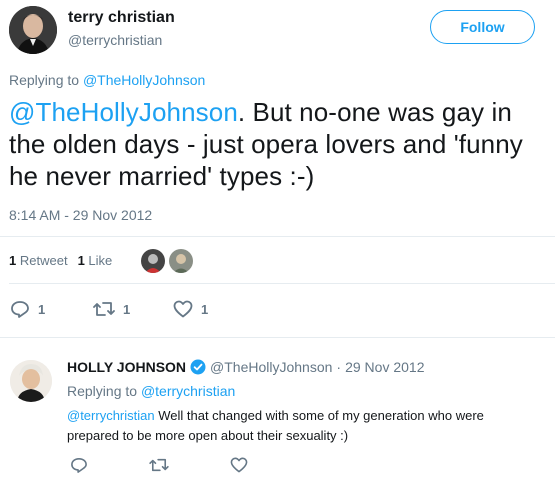 The height and width of the screenshot is (477, 555). I want to click on like-count: 1, so click(205, 309).